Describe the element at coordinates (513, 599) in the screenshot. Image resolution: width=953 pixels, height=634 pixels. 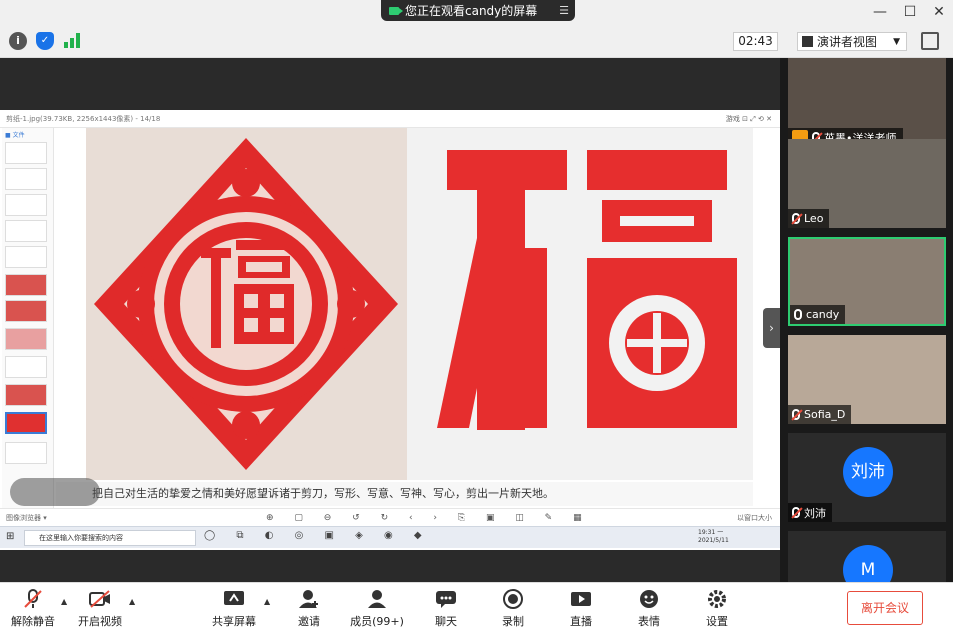
I see `record-icon` at that location.